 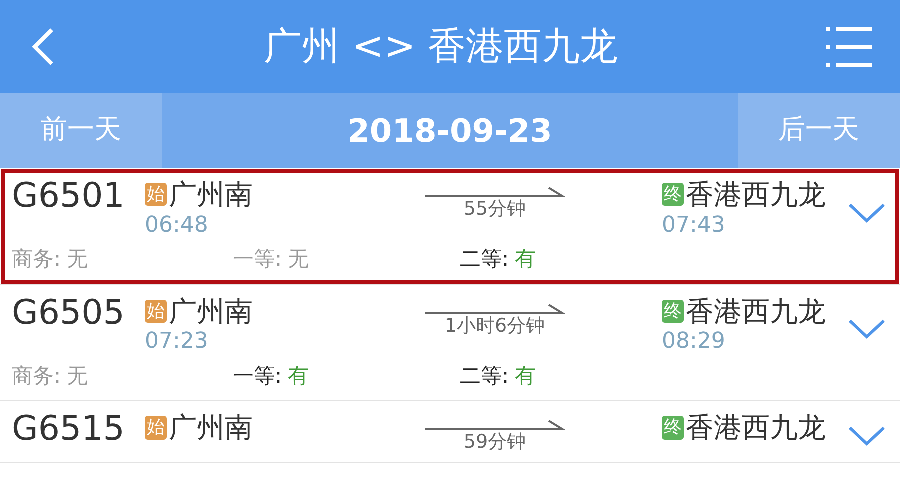 I want to click on date-label: 2018-09-23, so click(x=450, y=131).